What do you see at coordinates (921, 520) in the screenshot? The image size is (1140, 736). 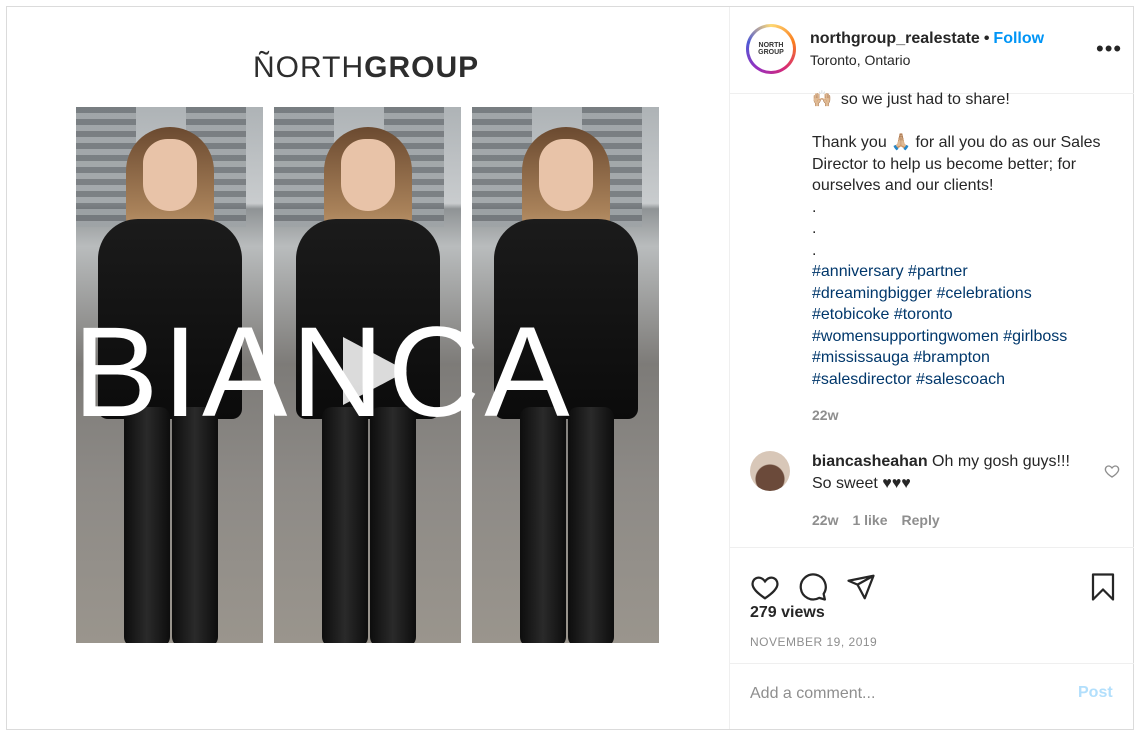 I see `reply-button: Reply` at bounding box center [921, 520].